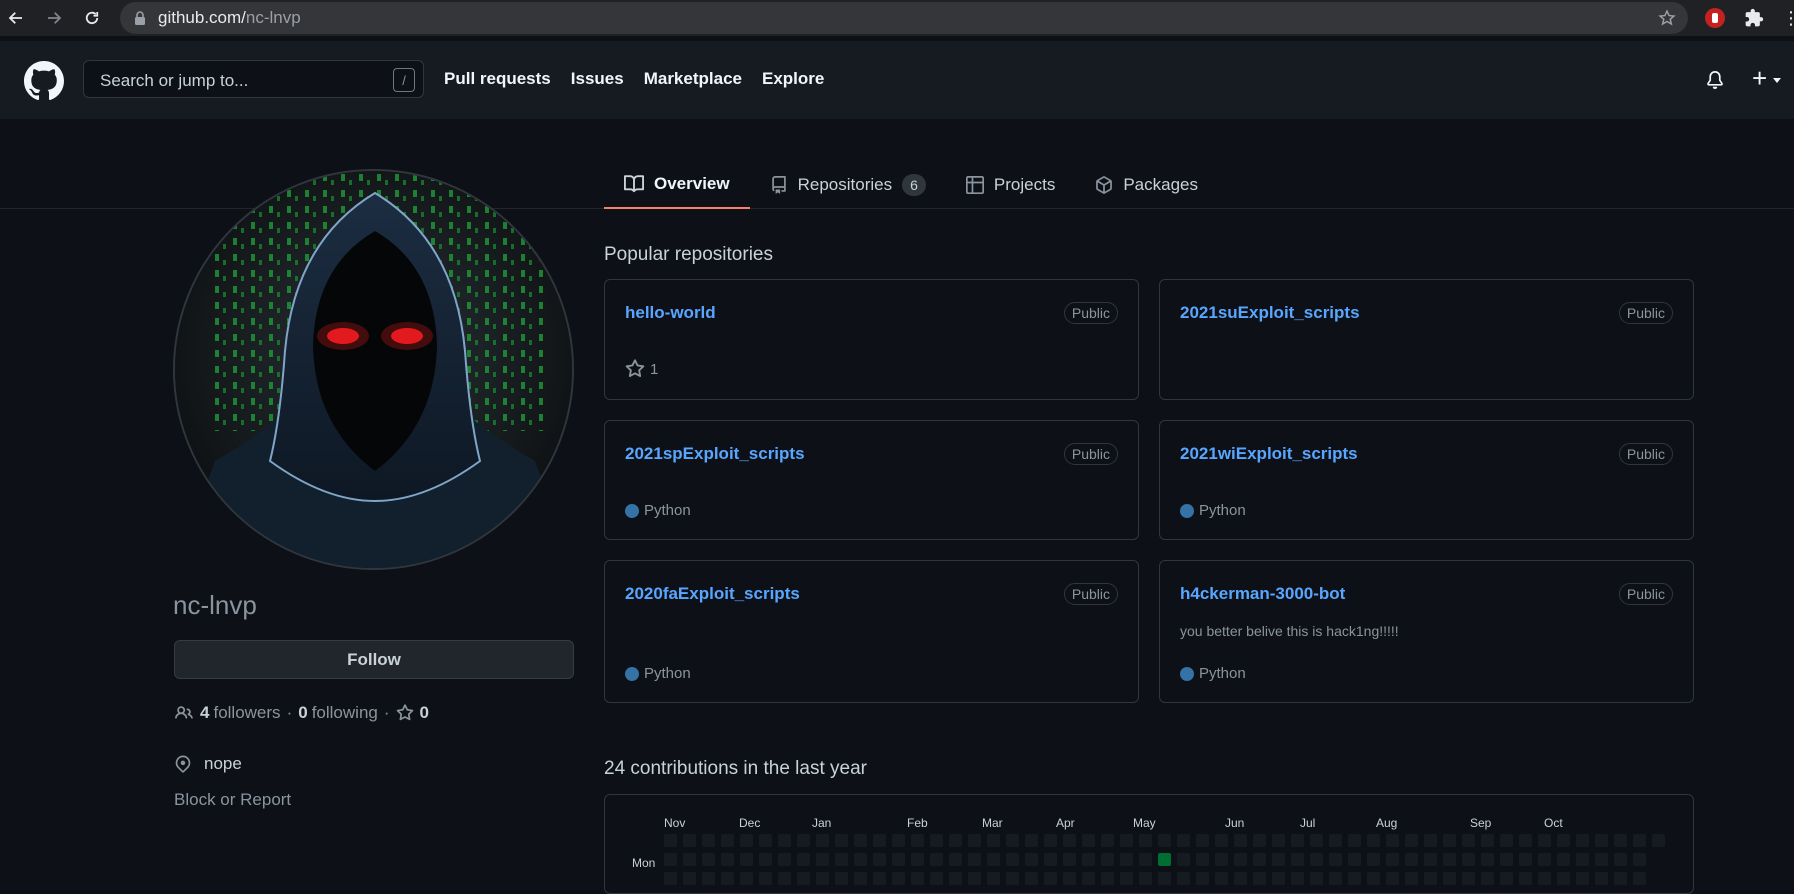 The image size is (1794, 894). I want to click on tab-packages: Packages, so click(1146, 184).